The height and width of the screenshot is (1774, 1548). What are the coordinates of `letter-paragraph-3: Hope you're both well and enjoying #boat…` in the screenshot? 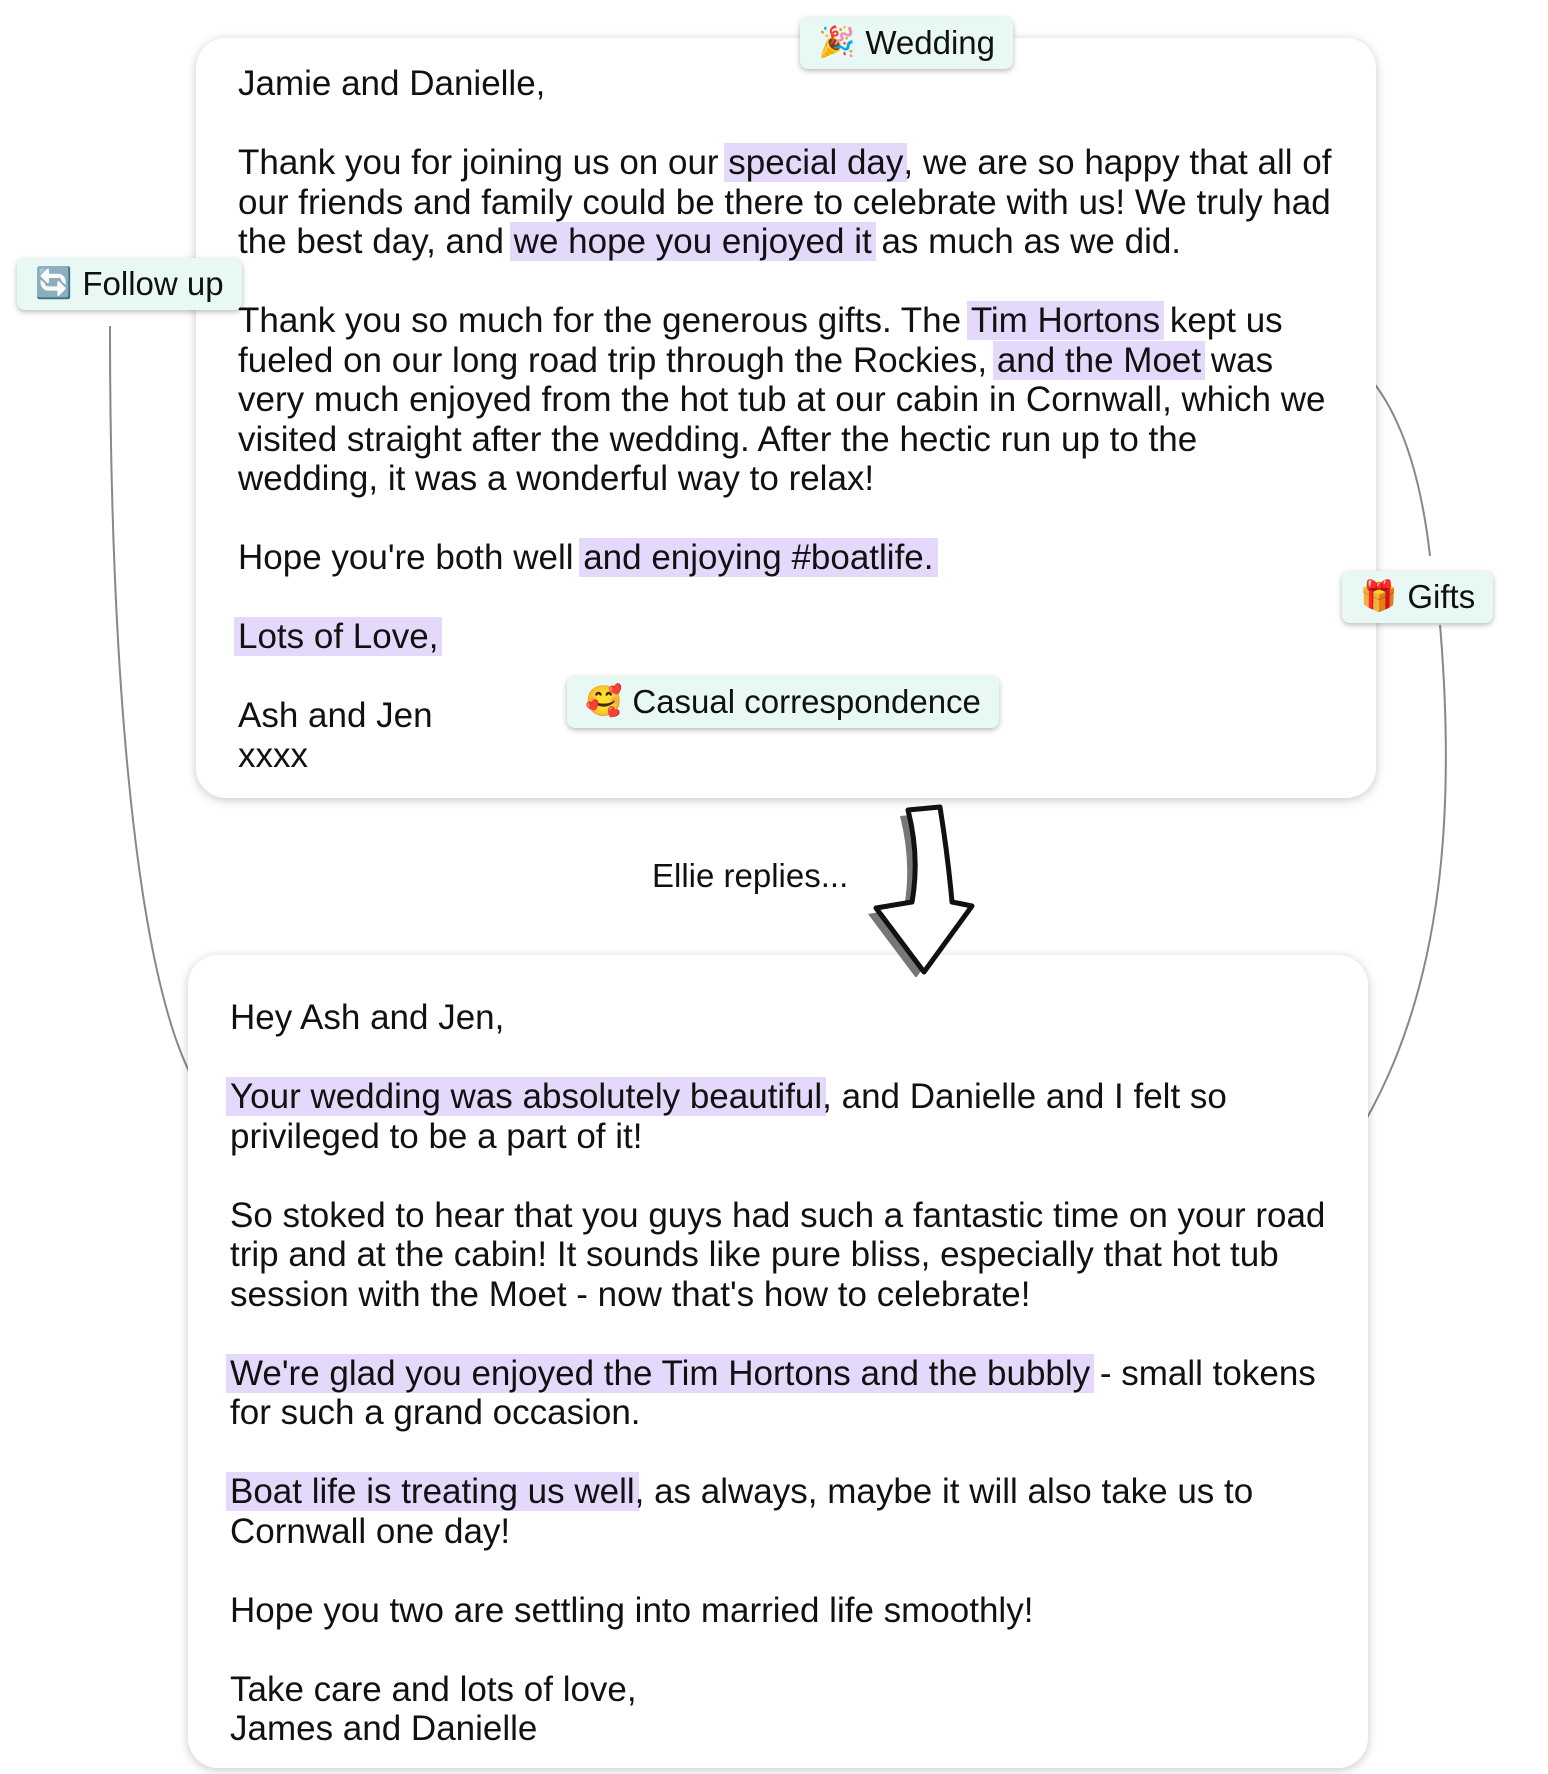 It's located at (792, 558).